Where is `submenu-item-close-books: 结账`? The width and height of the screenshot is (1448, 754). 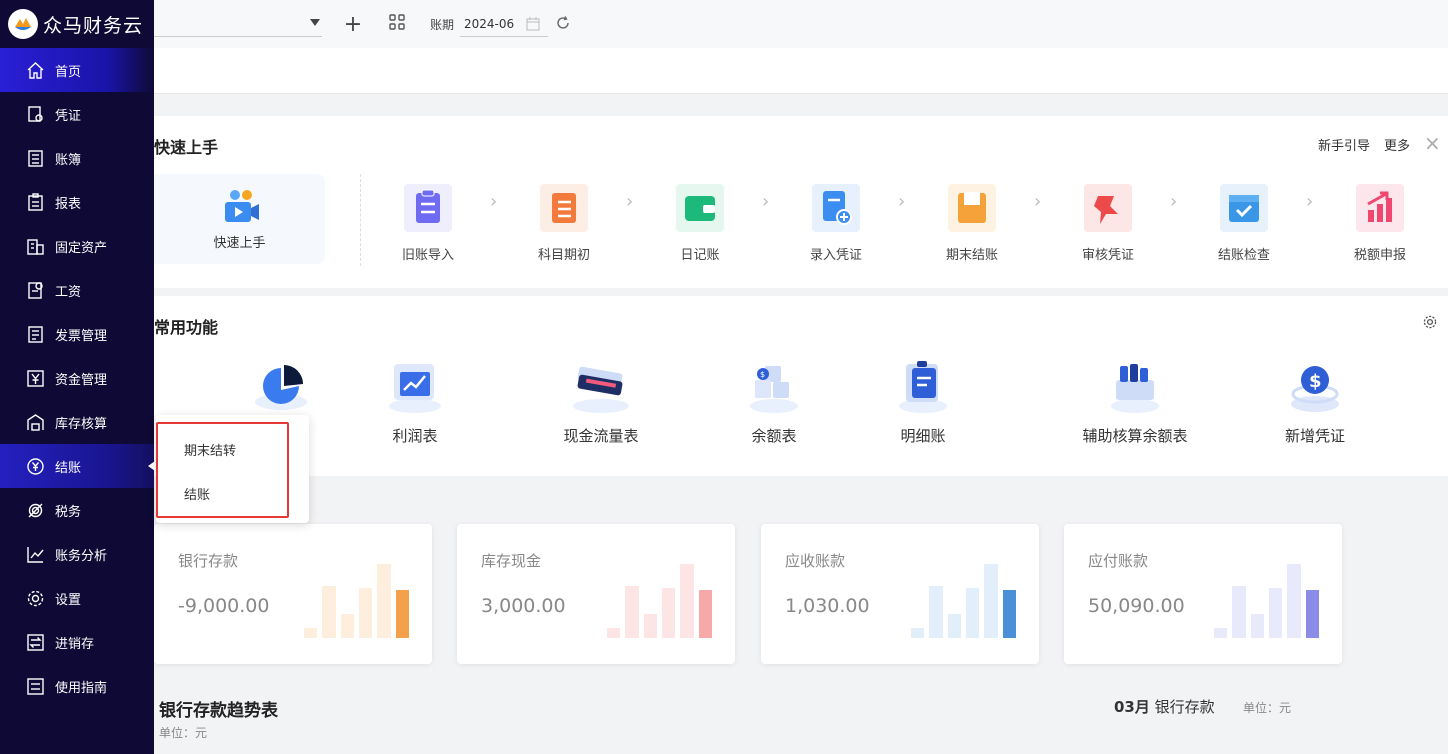
submenu-item-close-books: 结账 is located at coordinates (197, 493).